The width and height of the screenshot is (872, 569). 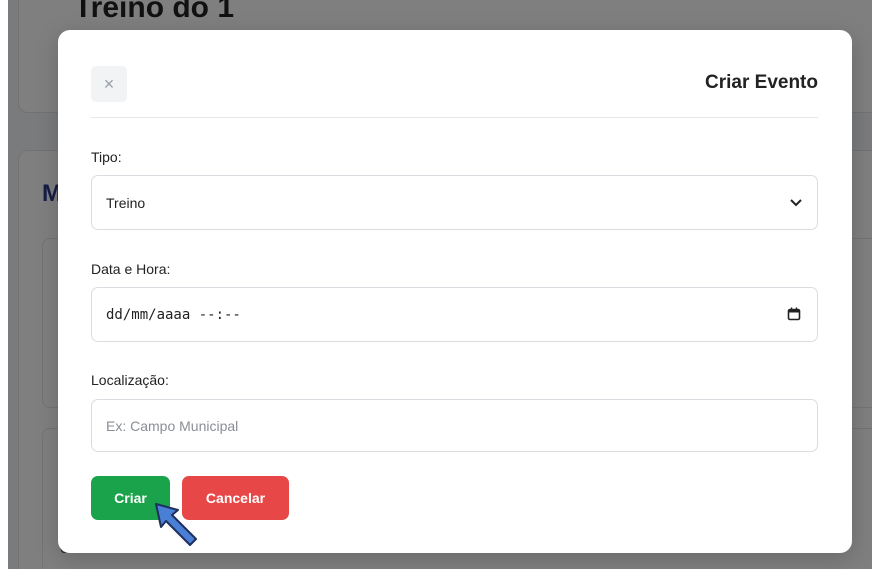 I want to click on data-hora-label: Data e Hora:, so click(x=131, y=269).